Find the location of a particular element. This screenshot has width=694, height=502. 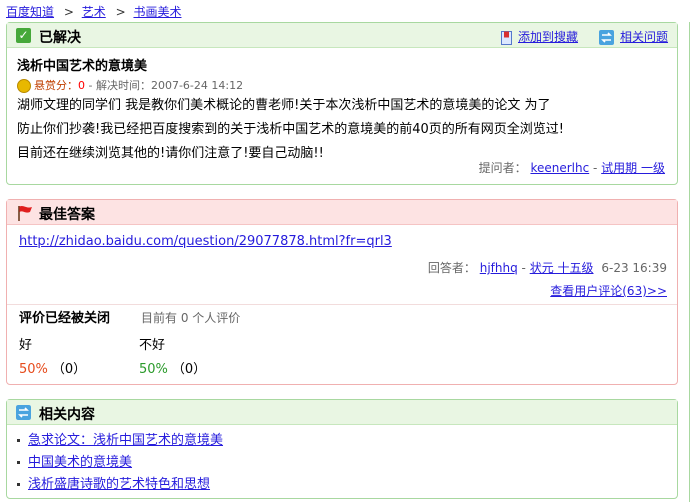

answerer-label: 回答者： is located at coordinates (451, 268).